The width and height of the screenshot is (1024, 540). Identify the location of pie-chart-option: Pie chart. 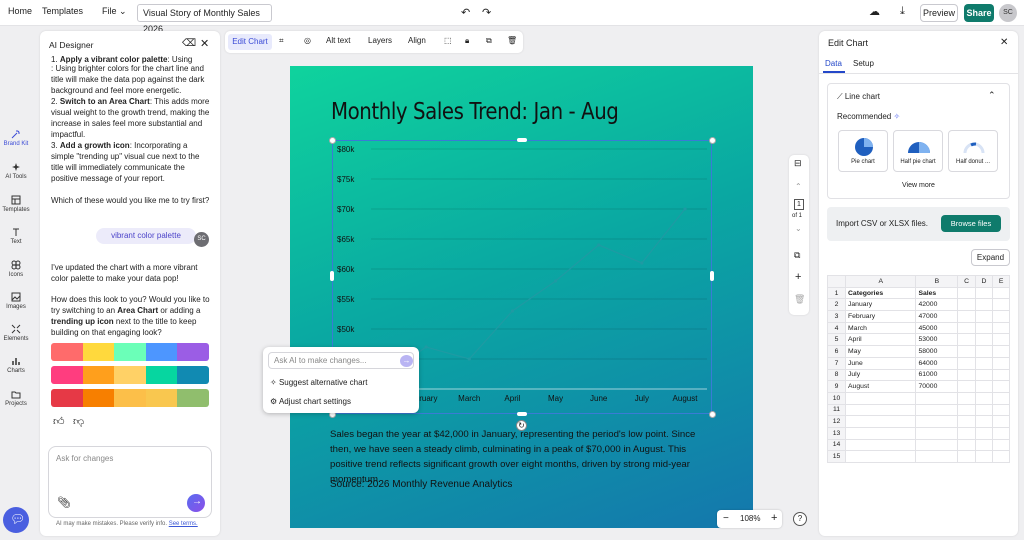
(863, 151).